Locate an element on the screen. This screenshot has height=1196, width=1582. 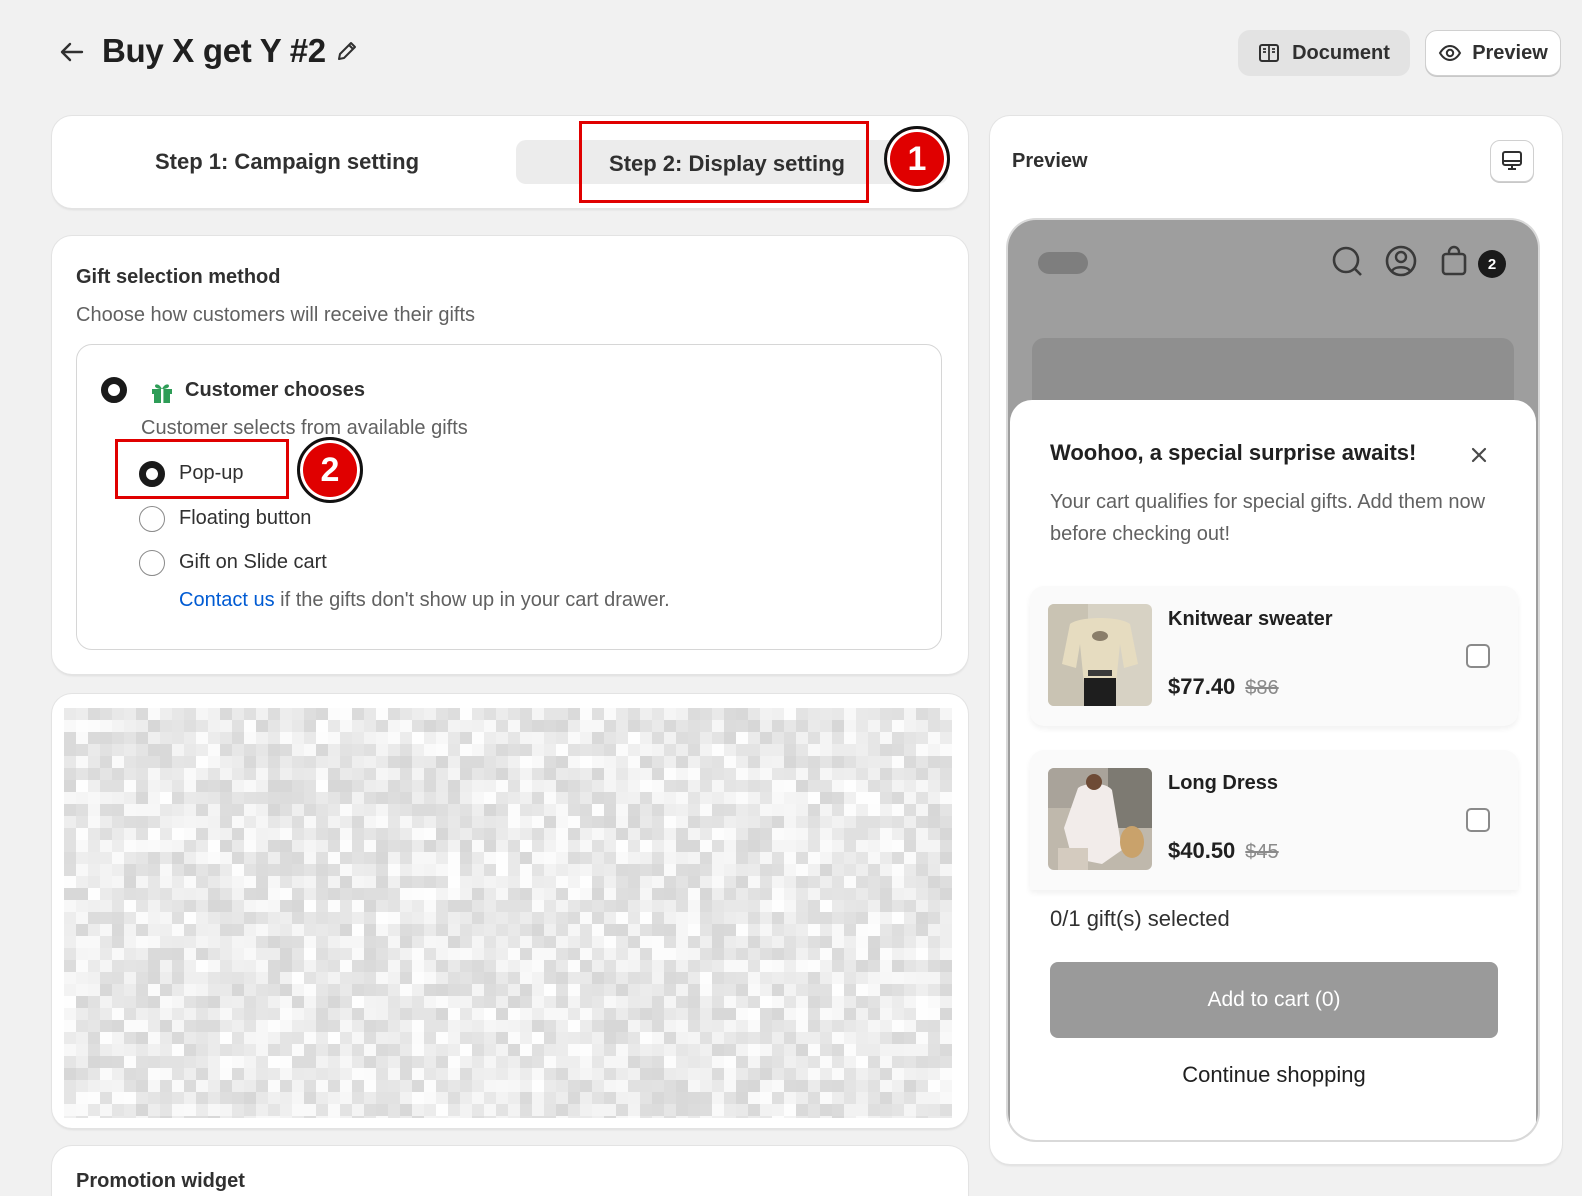
annotation-box-step2 is located at coordinates (724, 162).